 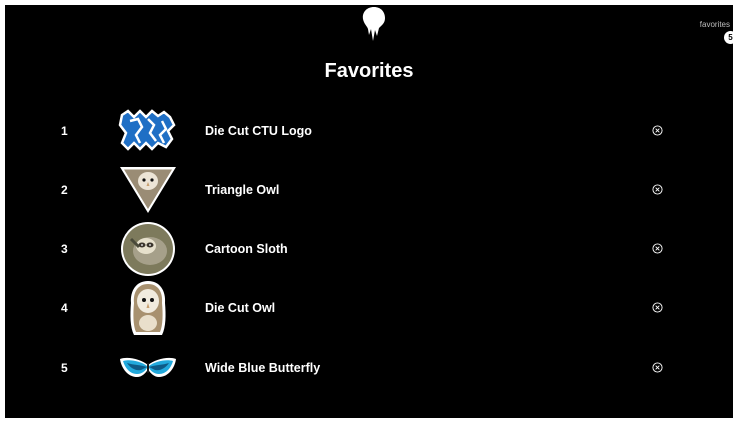 I want to click on blue-butterfly-icon, so click(x=148, y=367).